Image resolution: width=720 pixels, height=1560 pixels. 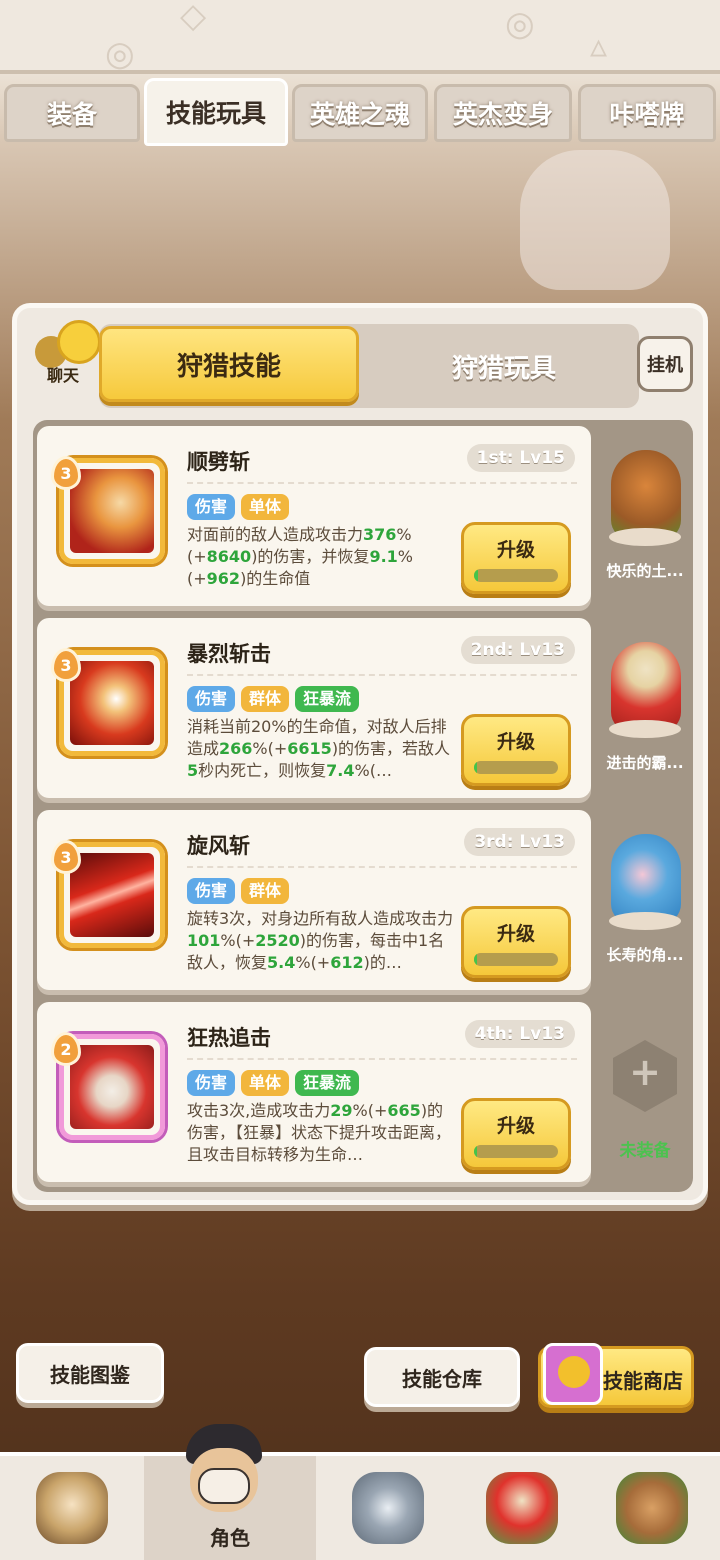 I want to click on slash-art, so click(x=112, y=703).